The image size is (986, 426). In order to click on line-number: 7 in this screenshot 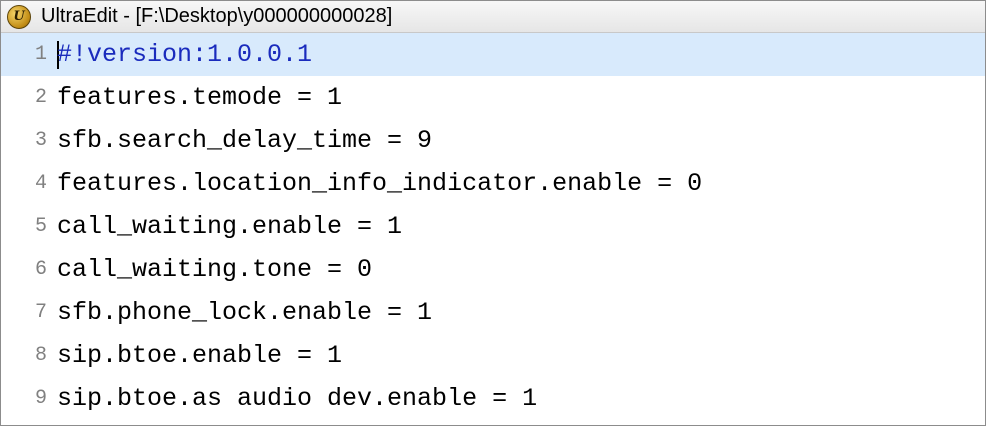, I will do `click(40, 312)`.